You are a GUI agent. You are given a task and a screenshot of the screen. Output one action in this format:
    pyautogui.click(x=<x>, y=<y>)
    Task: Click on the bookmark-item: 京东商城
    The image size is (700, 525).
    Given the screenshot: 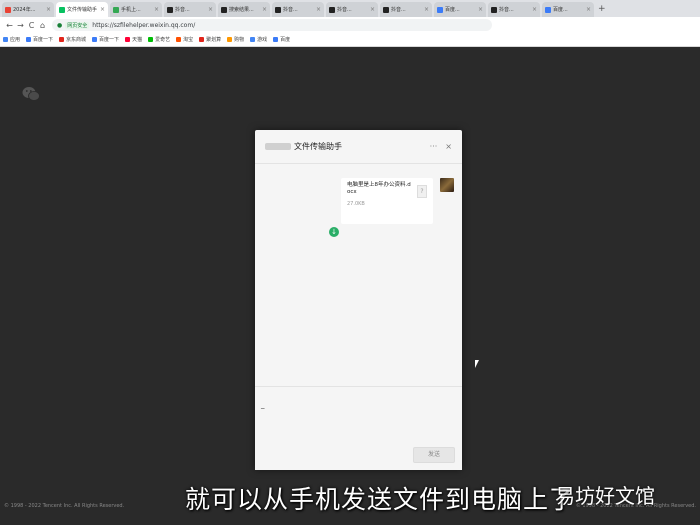 What is the action you would take?
    pyautogui.click(x=72, y=39)
    